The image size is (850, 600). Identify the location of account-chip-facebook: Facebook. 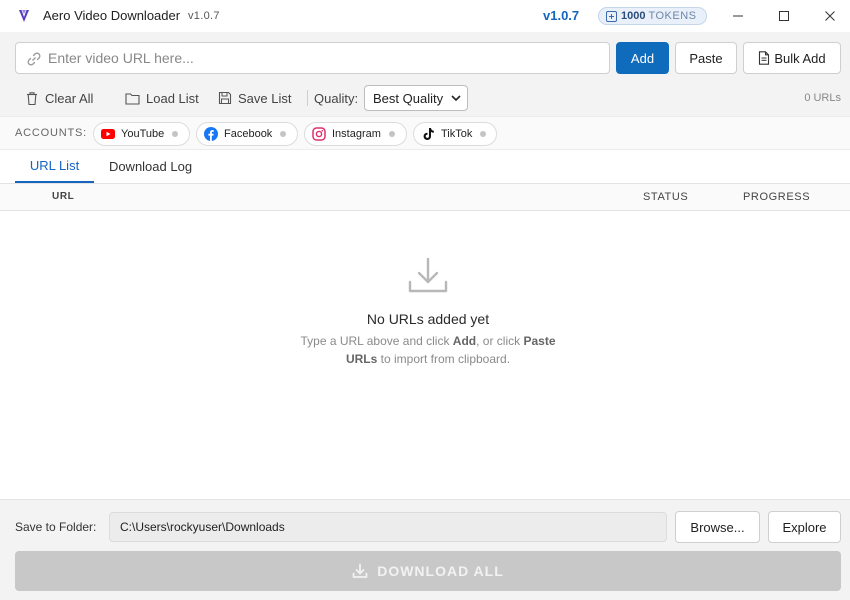
(247, 134).